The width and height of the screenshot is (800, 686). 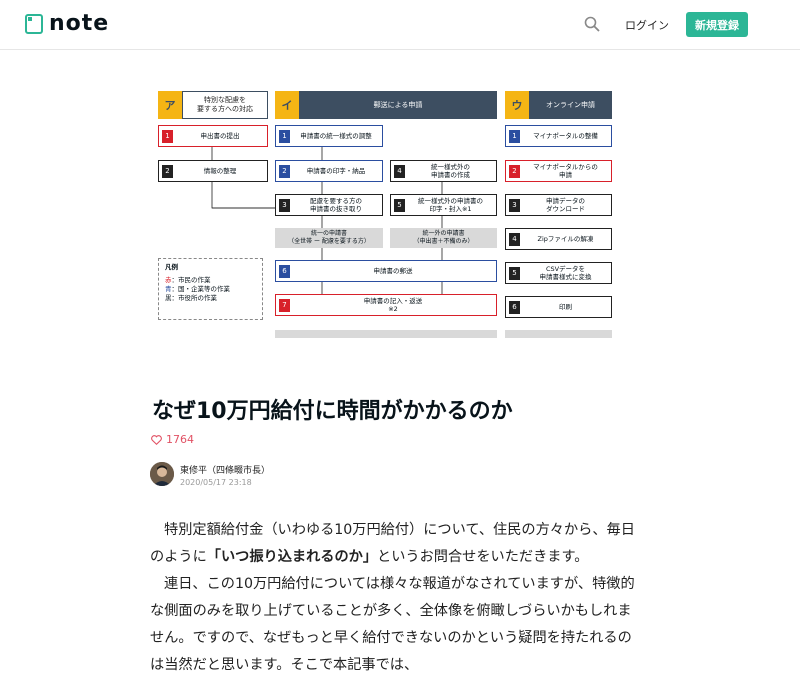 I want to click on flow-step: 4 Zipファイルの解凍, so click(x=558, y=239).